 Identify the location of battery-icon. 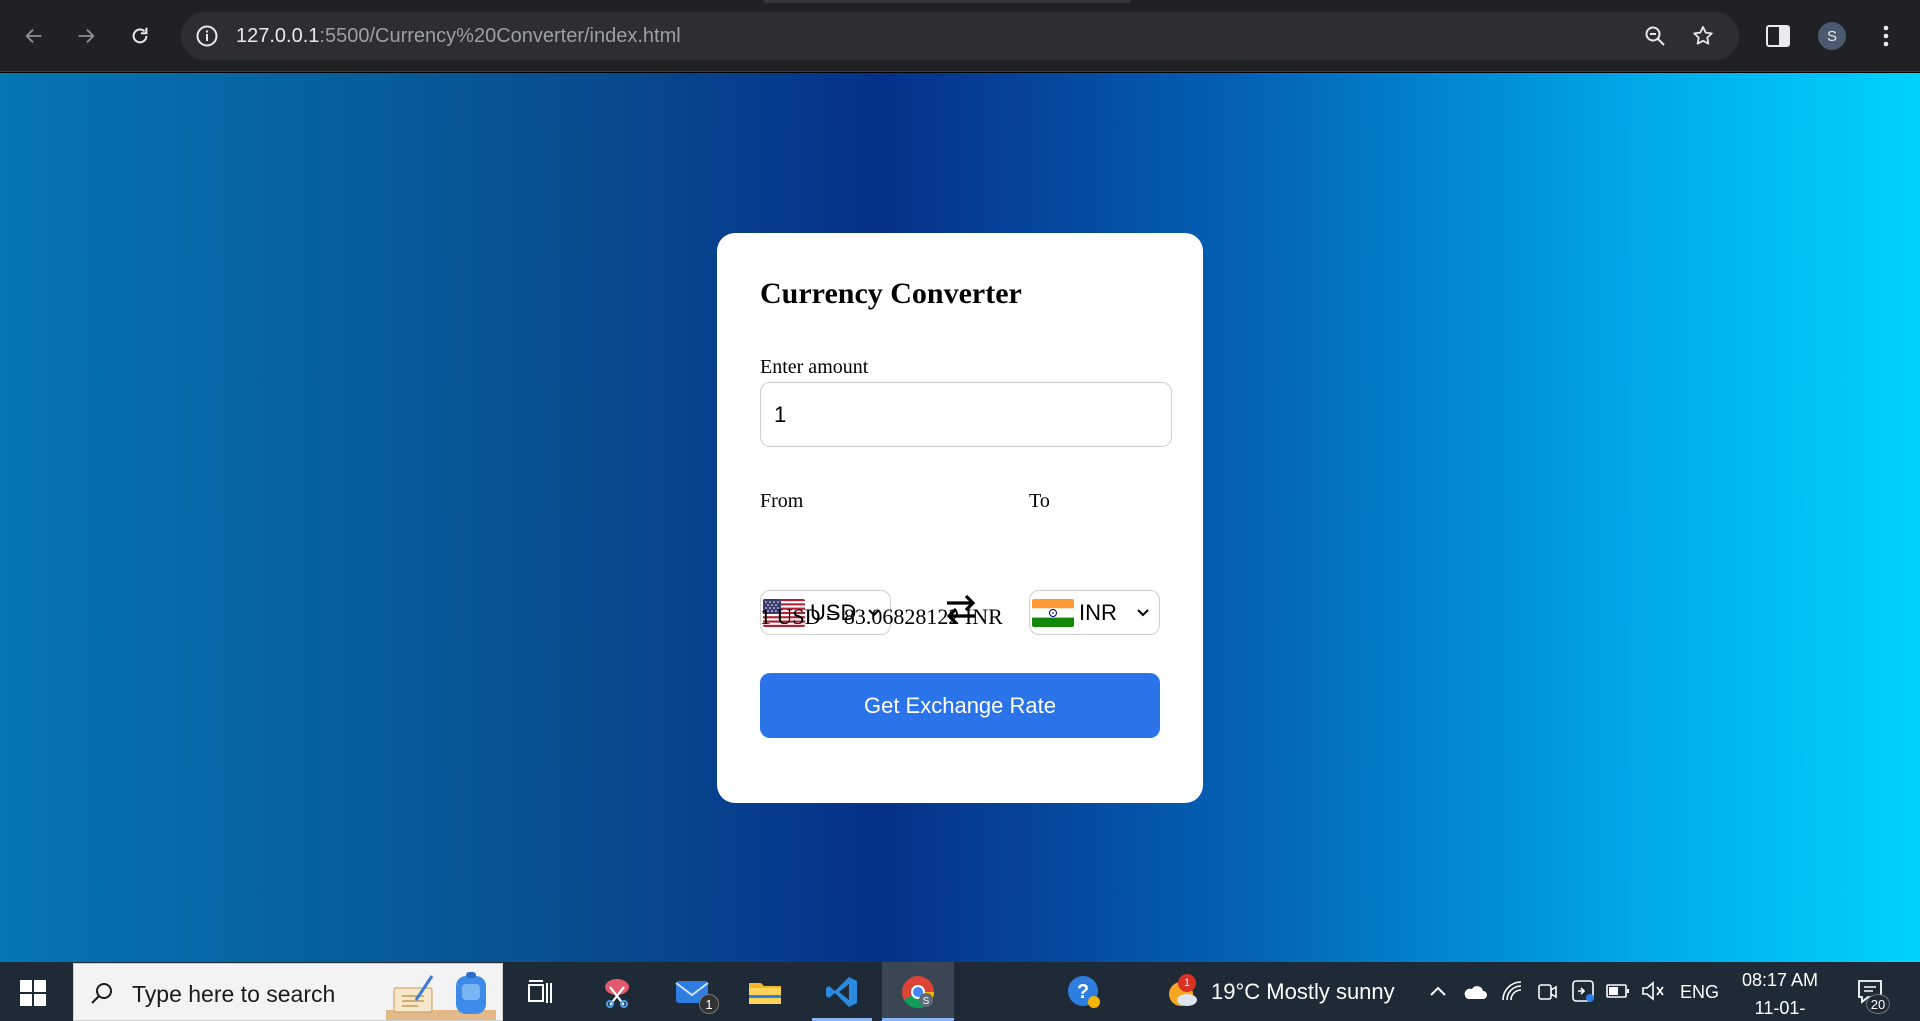
(1618, 991).